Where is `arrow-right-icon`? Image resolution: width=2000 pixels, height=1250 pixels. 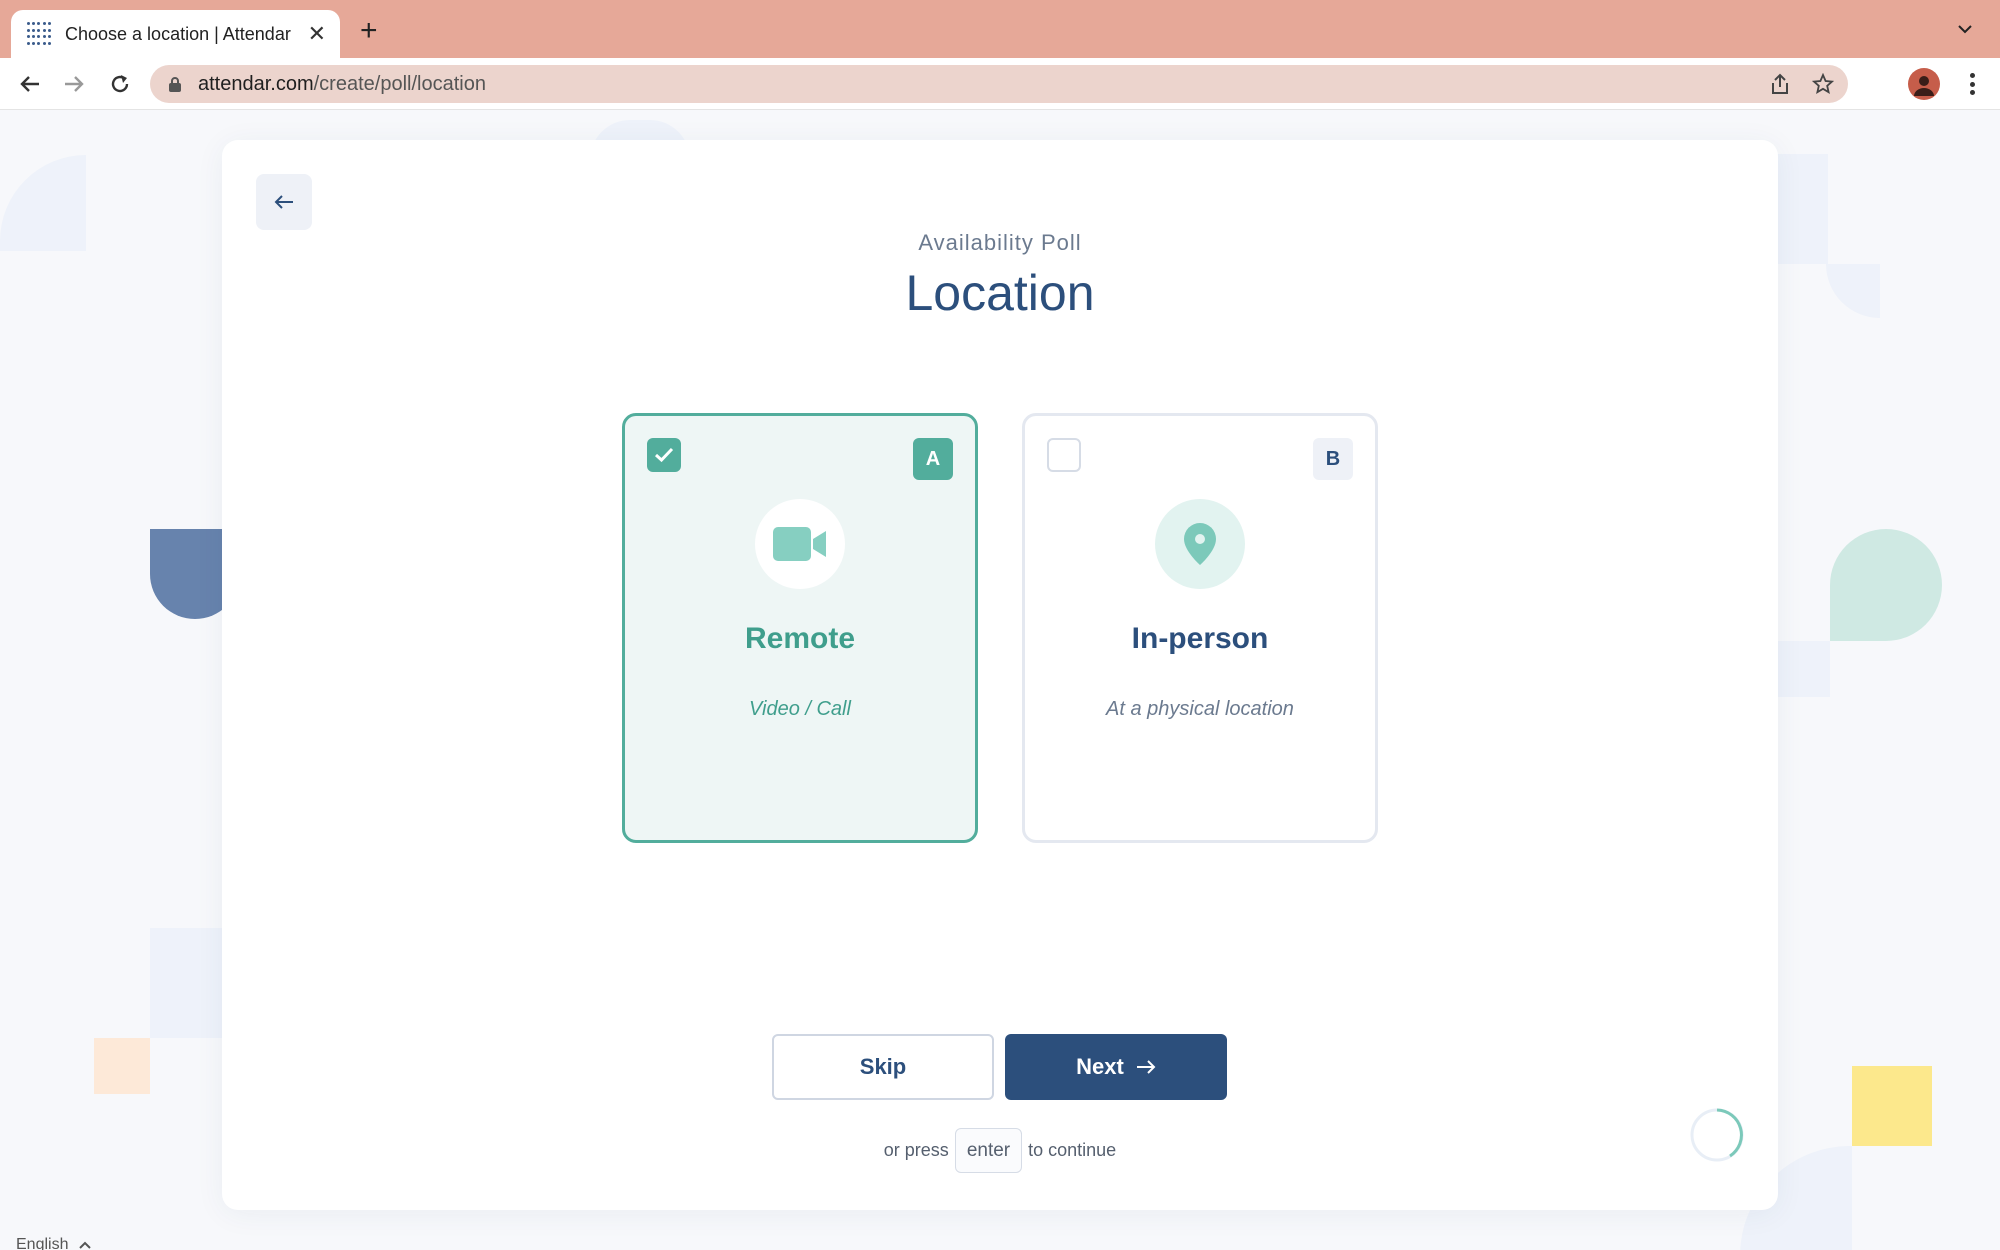 arrow-right-icon is located at coordinates (1146, 1067).